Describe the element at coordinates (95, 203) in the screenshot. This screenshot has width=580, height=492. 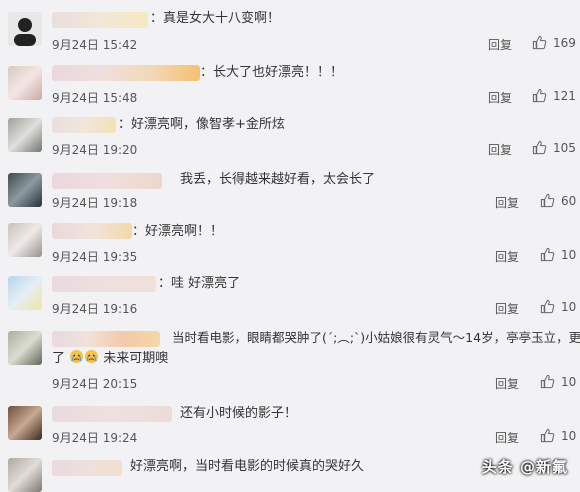
I see `comment-date: 9月24日 19:18` at that location.